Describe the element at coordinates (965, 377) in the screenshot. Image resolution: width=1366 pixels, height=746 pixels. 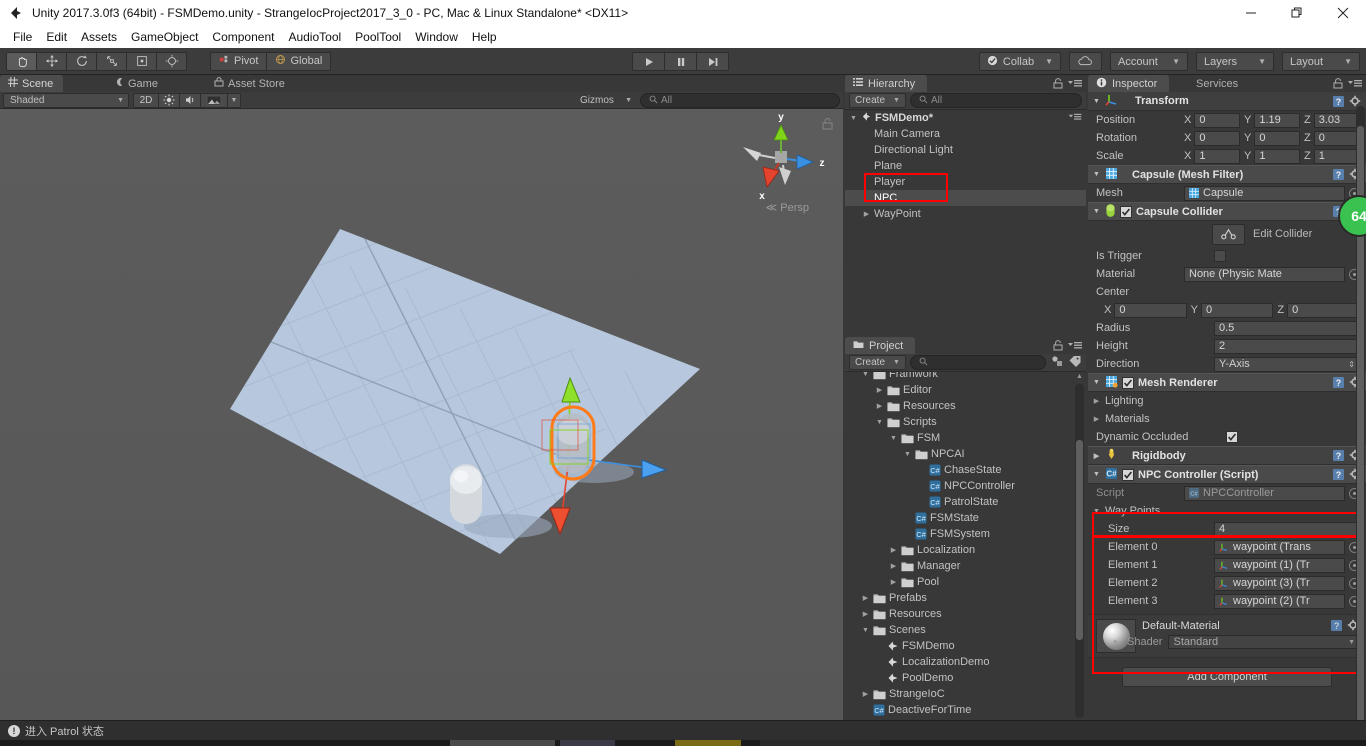
I see `project-tree-item: ▼ Framwork` at that location.